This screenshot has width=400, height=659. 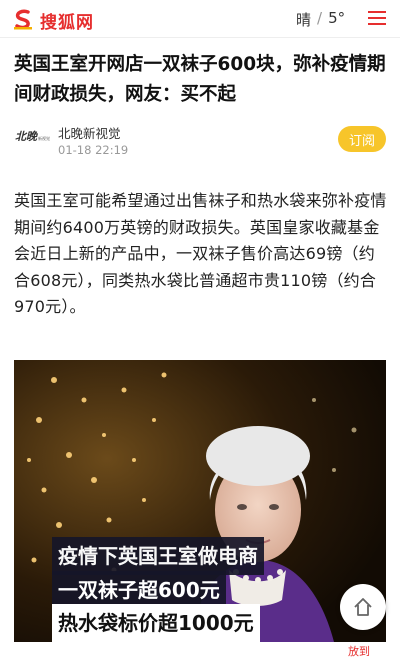 I want to click on home-icon, so click(x=363, y=607).